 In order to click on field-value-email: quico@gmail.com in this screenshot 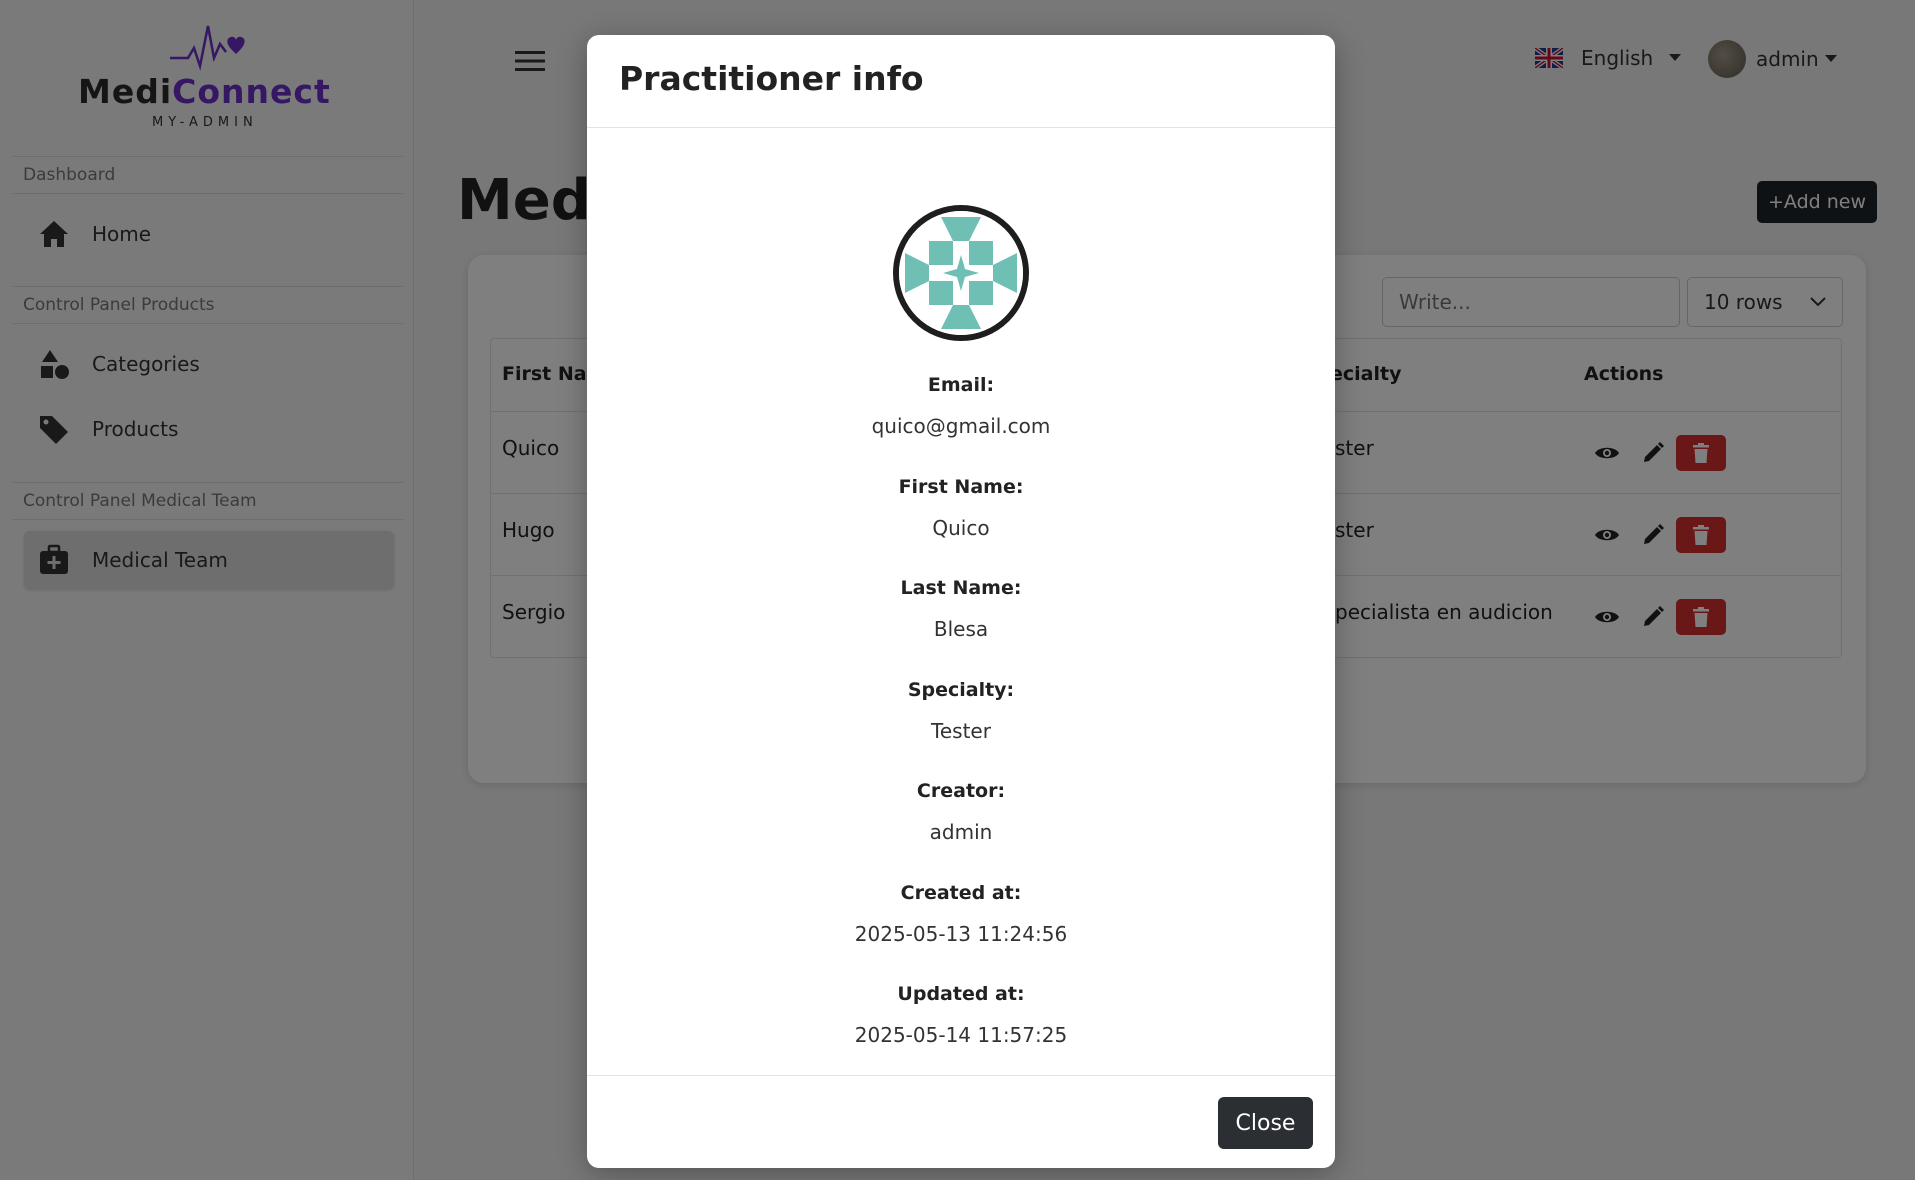, I will do `click(961, 426)`.